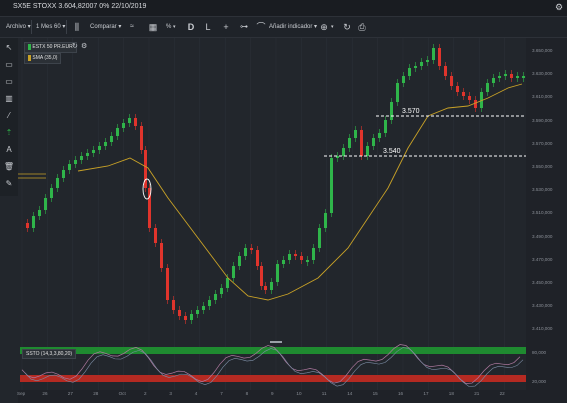 The image size is (567, 403). What do you see at coordinates (542, 143) in the screenshot?
I see `price-axis-label: 3.570,000` at bounding box center [542, 143].